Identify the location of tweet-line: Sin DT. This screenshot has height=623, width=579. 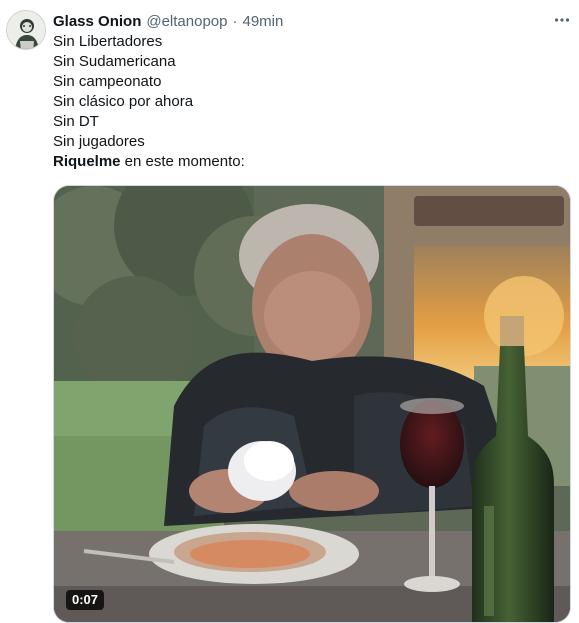
(76, 121).